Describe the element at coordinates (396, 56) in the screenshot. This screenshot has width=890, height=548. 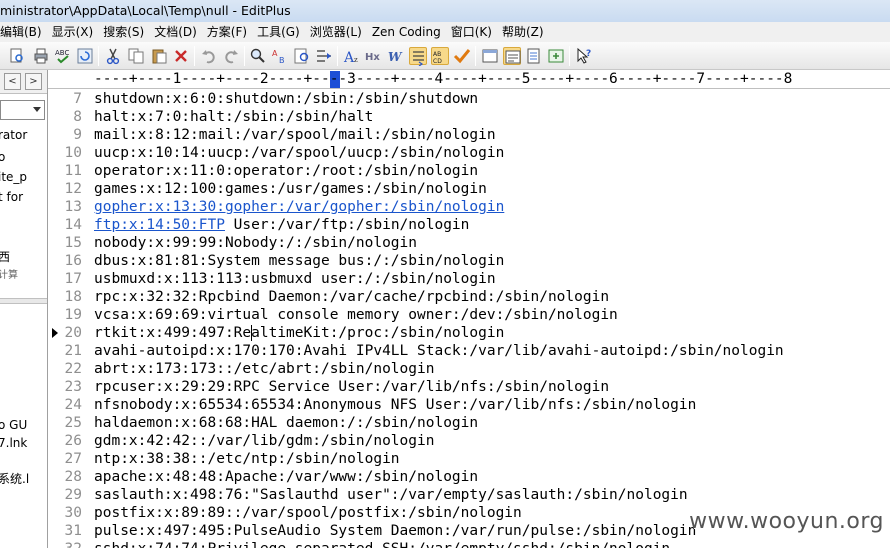
I see `word-wrap-icon: W` at that location.